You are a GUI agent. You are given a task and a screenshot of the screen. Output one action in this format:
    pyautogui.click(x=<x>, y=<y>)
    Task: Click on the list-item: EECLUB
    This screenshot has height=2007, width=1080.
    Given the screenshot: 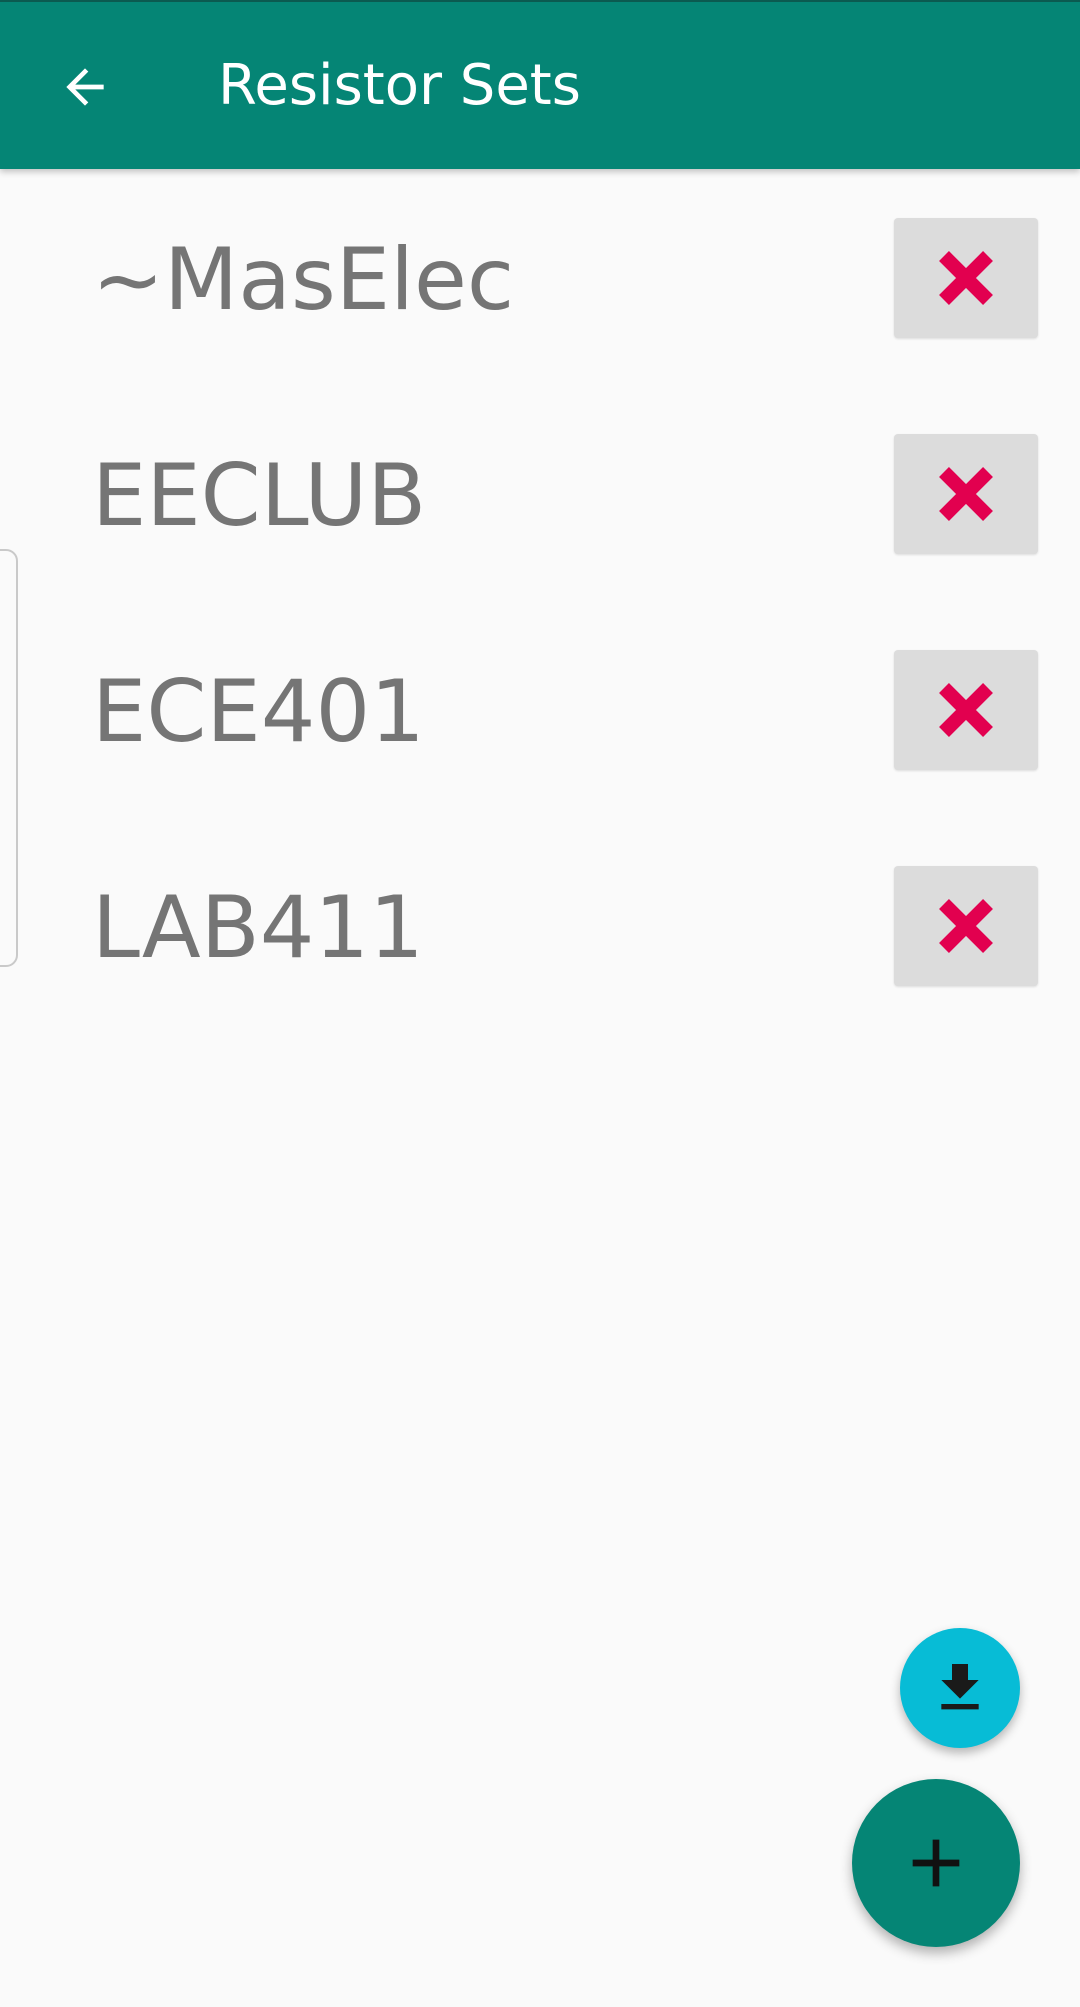 What is the action you would take?
    pyautogui.click(x=540, y=493)
    